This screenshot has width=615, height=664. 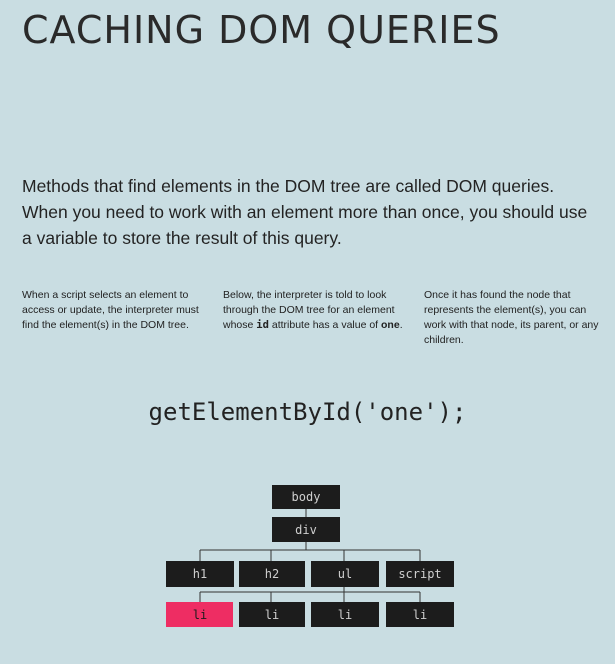 What do you see at coordinates (419, 574) in the screenshot?
I see `node-script-label: script` at bounding box center [419, 574].